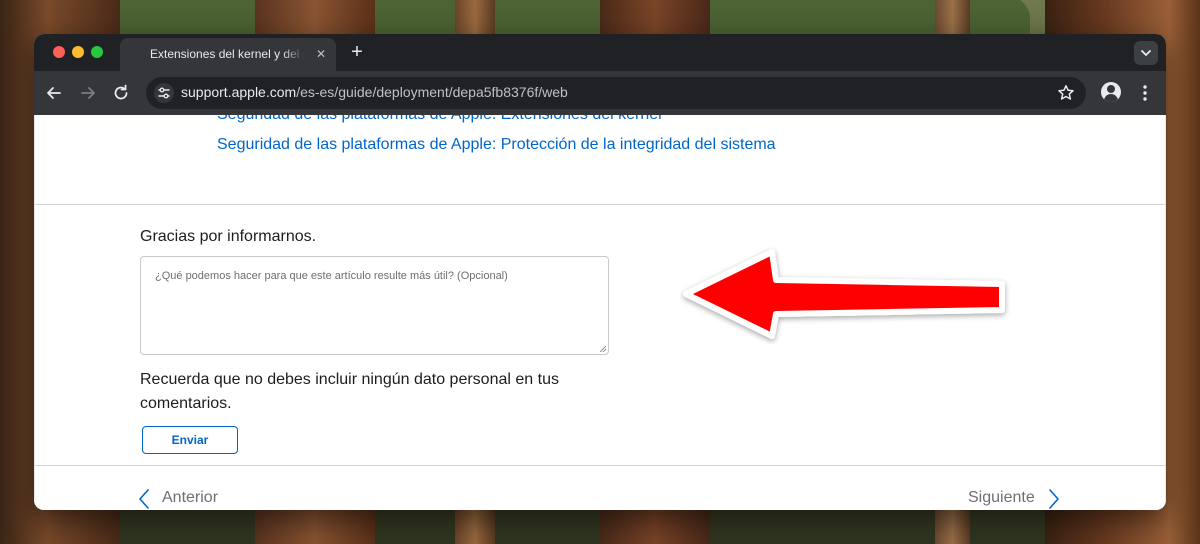  Describe the element at coordinates (432, 92) in the screenshot. I see `url-path: /es-es/guide/deployment/depa5fb8376f/web` at that location.